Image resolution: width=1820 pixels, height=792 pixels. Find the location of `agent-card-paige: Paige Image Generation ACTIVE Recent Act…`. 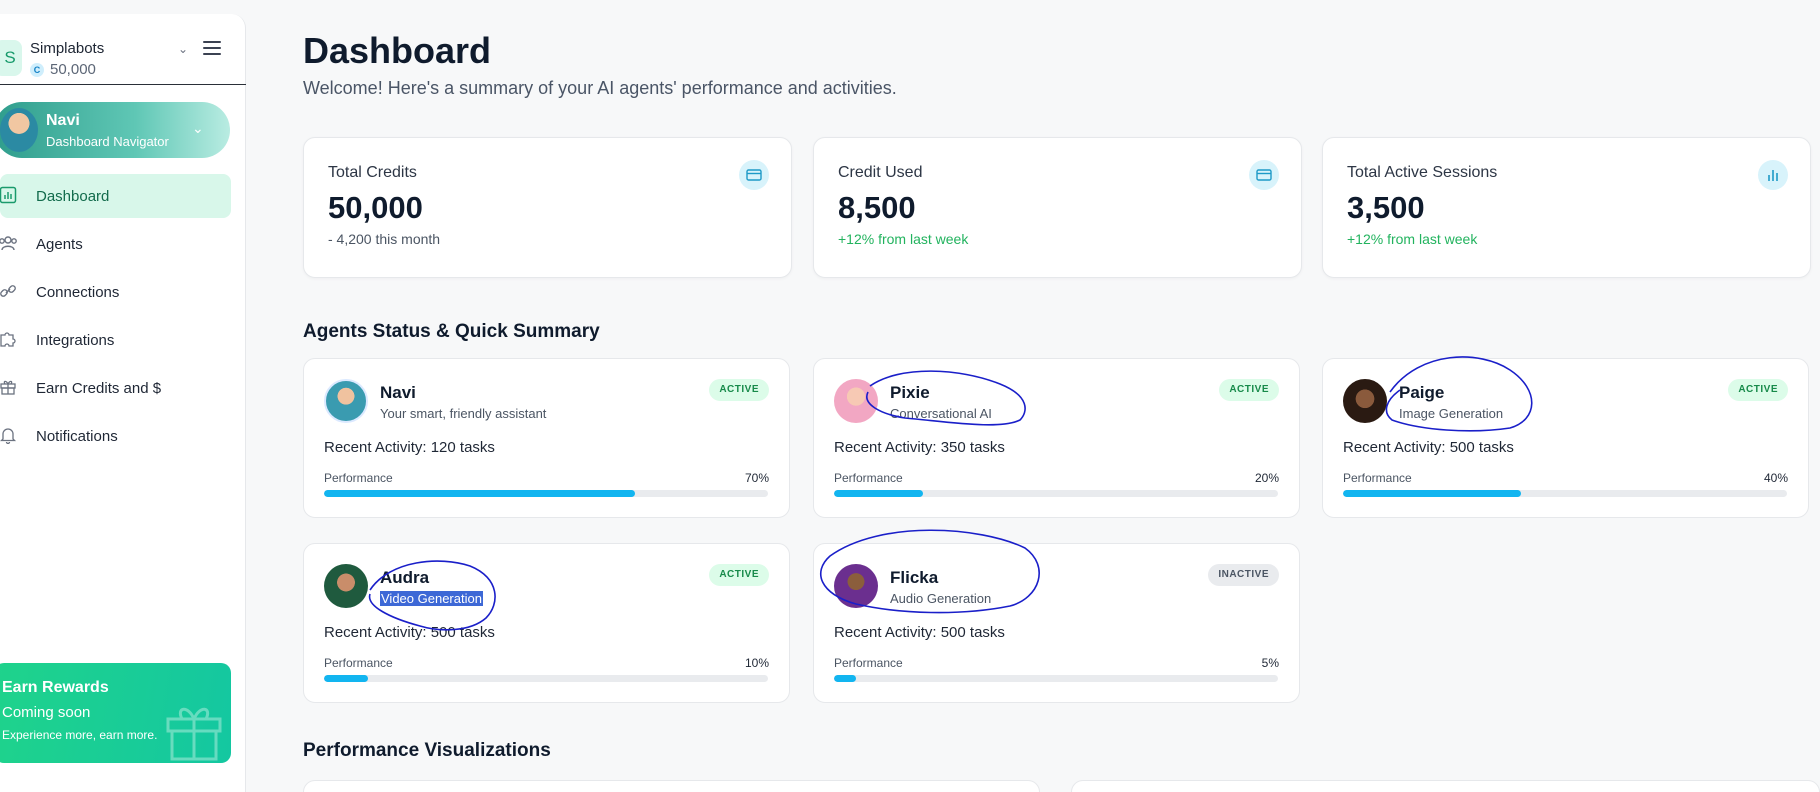

agent-card-paige: Paige Image Generation ACTIVE Recent Act… is located at coordinates (1565, 438).